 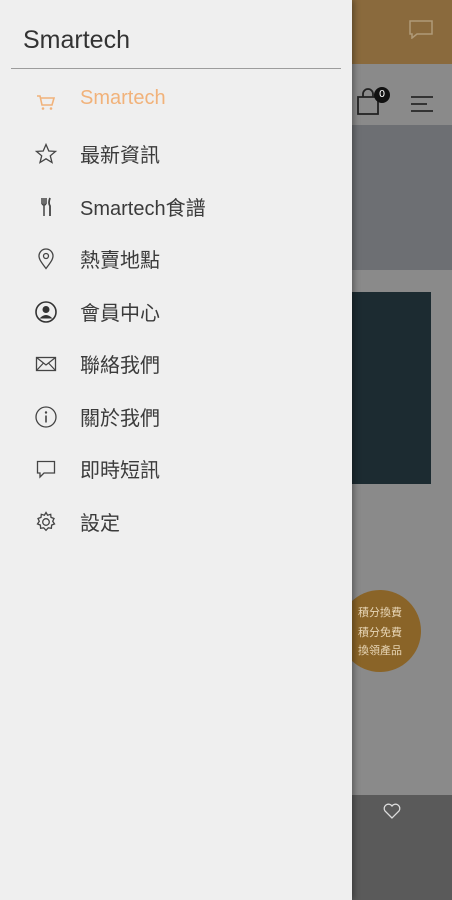 I want to click on chat-bubble-icon, so click(x=46, y=469).